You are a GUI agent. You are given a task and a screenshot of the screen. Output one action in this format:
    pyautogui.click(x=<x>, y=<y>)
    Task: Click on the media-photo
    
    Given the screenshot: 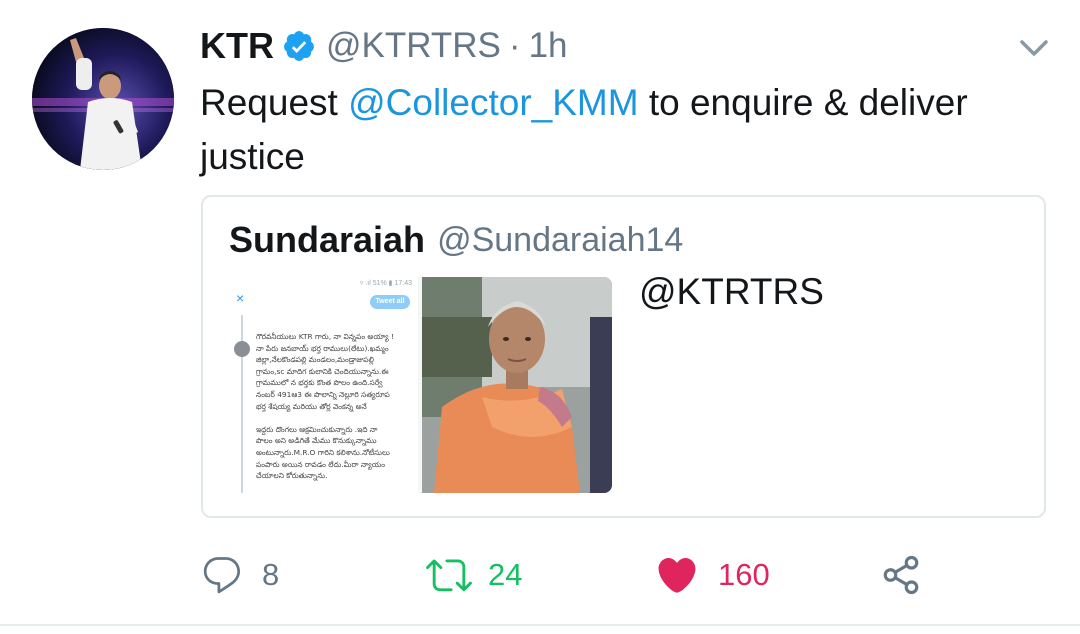 What is the action you would take?
    pyautogui.click(x=517, y=385)
    